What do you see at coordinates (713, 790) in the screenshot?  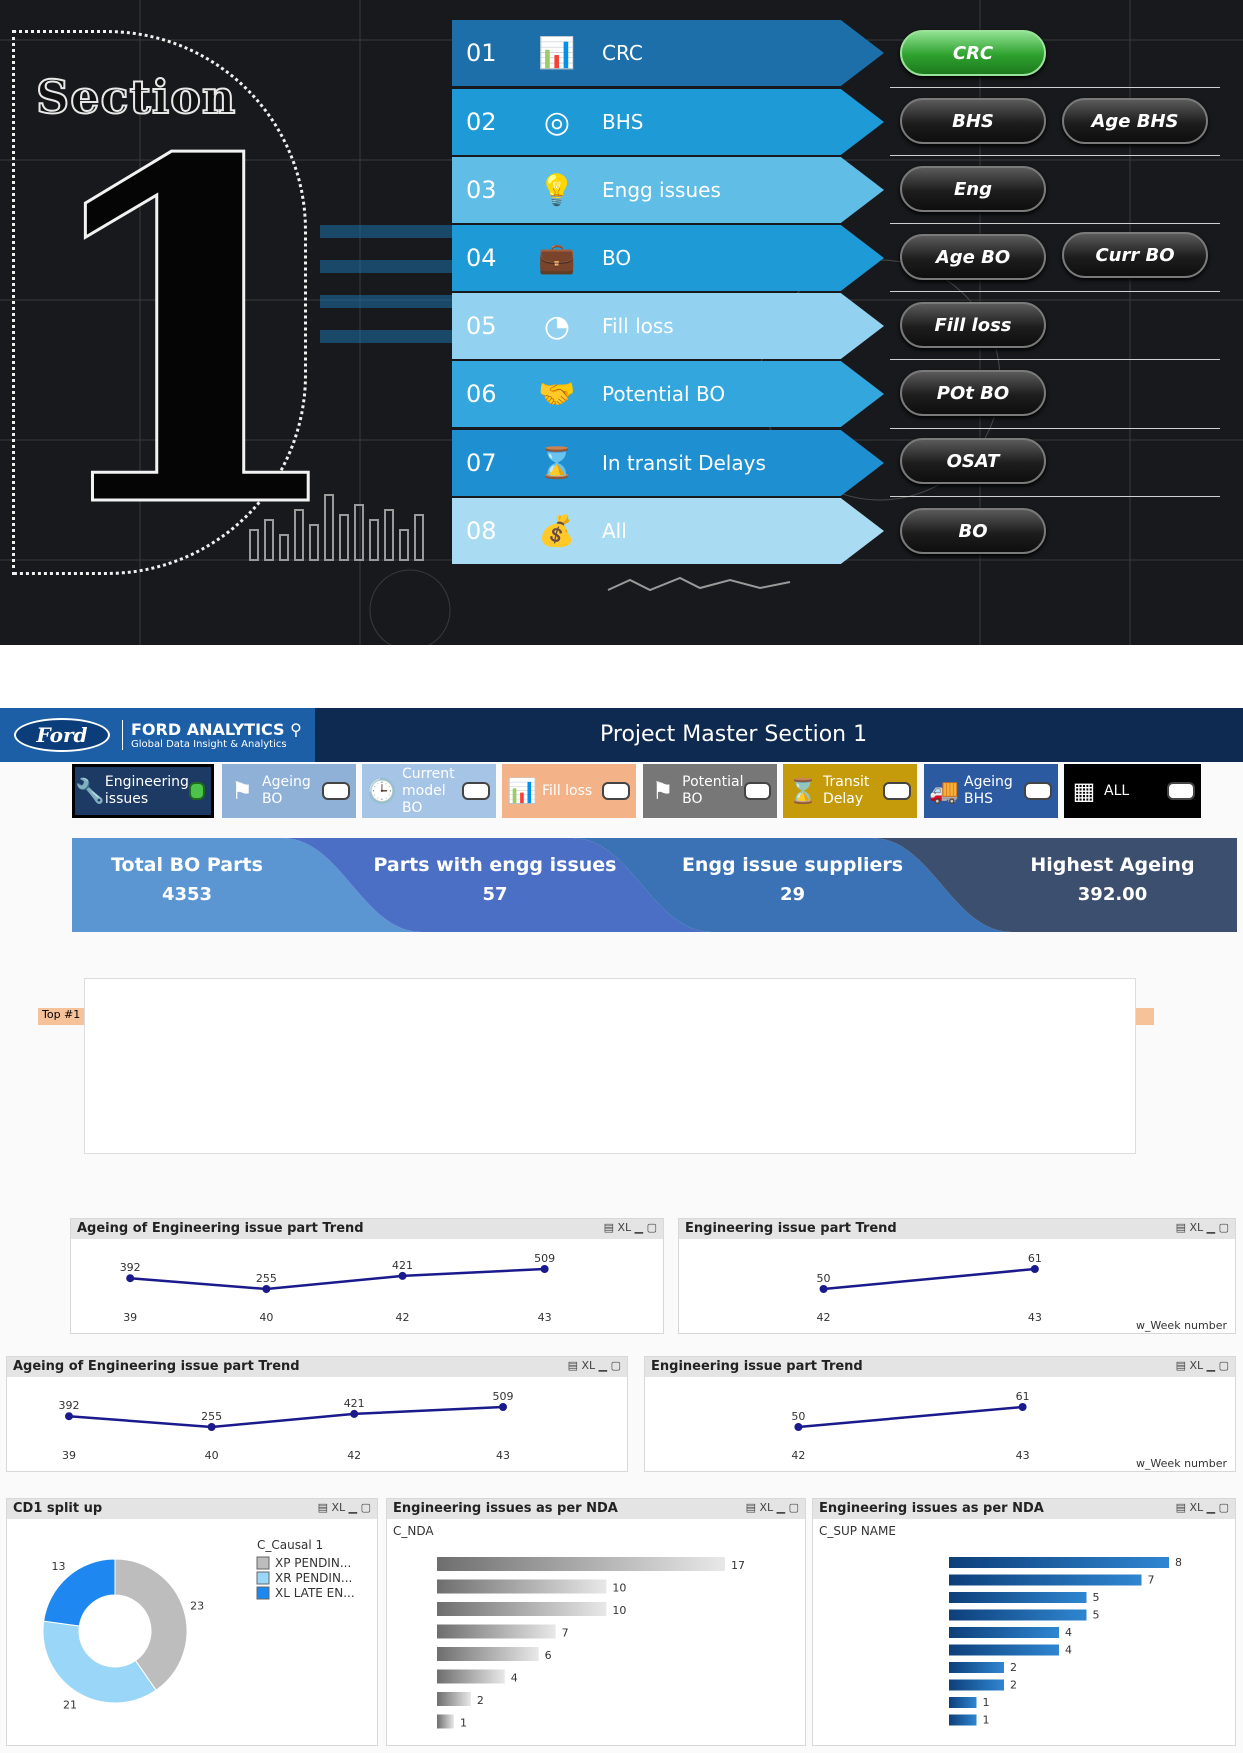 I see `tab-label: Potential BO` at bounding box center [713, 790].